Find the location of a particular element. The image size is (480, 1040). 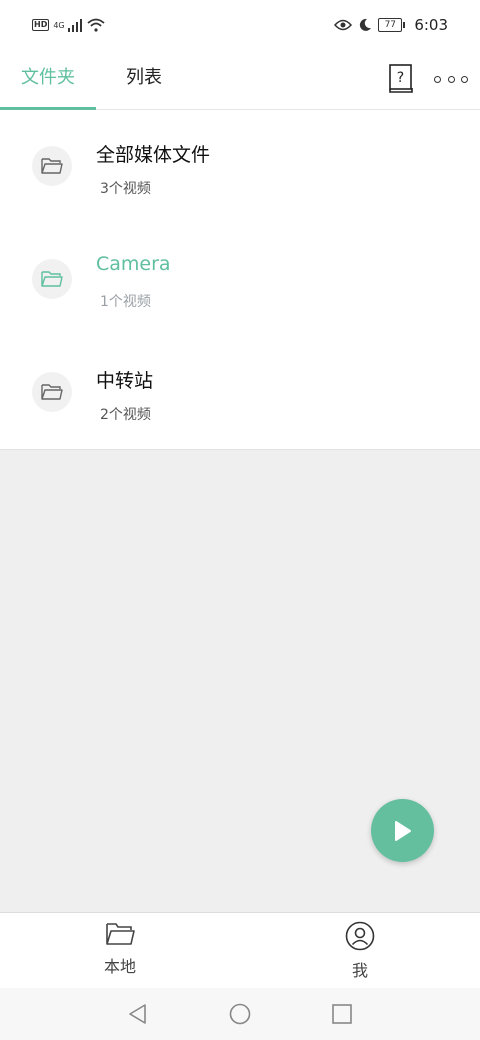

user-icon is located at coordinates (360, 936).